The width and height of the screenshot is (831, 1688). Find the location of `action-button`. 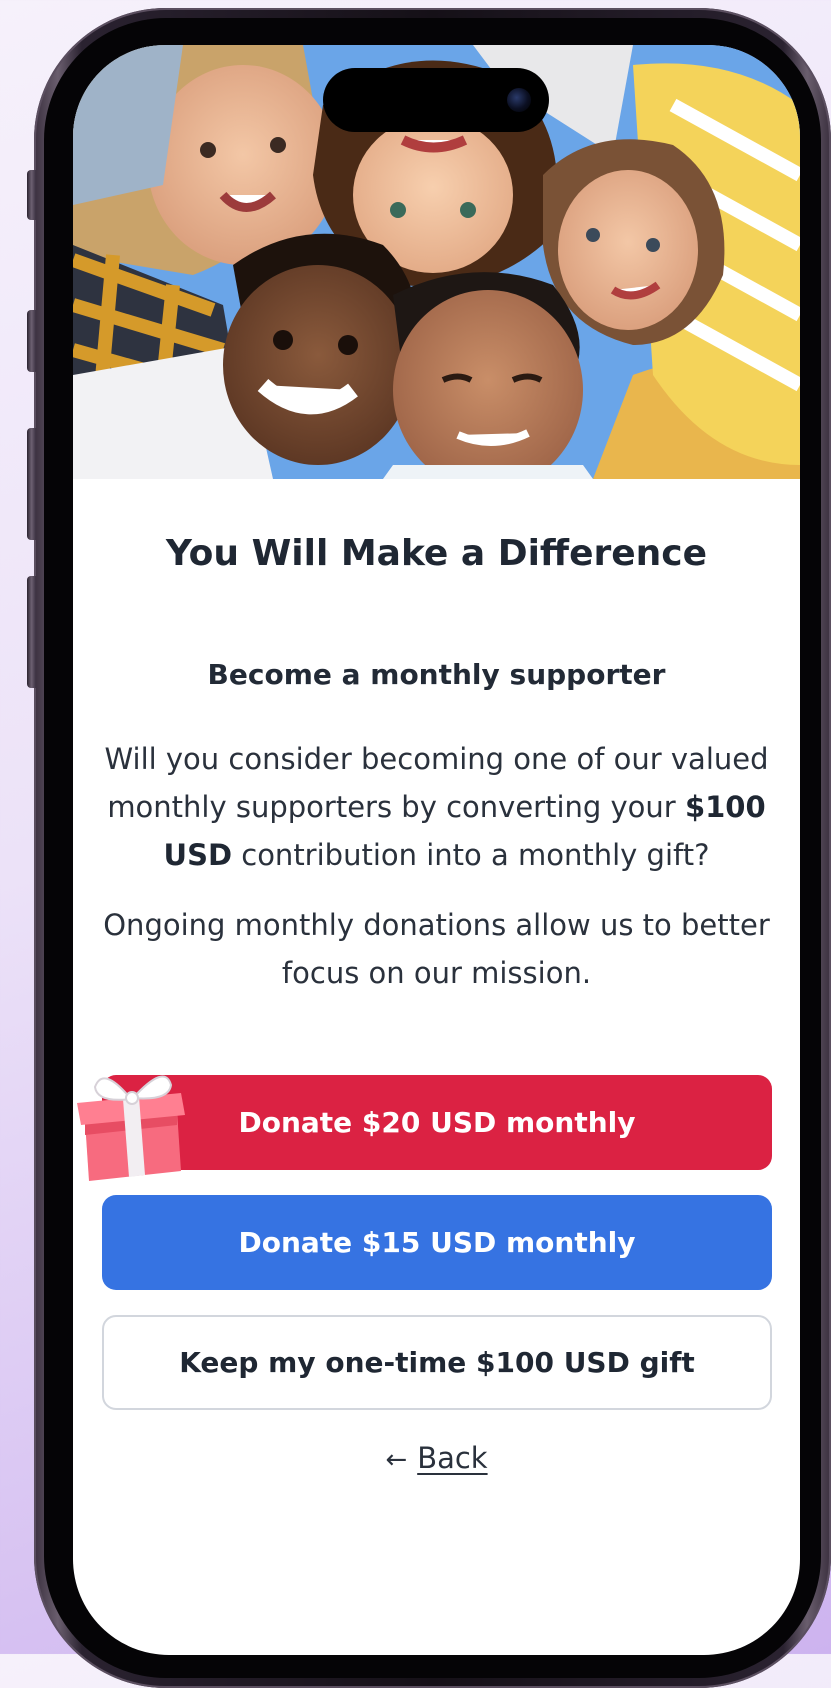

action-button is located at coordinates (31, 195).